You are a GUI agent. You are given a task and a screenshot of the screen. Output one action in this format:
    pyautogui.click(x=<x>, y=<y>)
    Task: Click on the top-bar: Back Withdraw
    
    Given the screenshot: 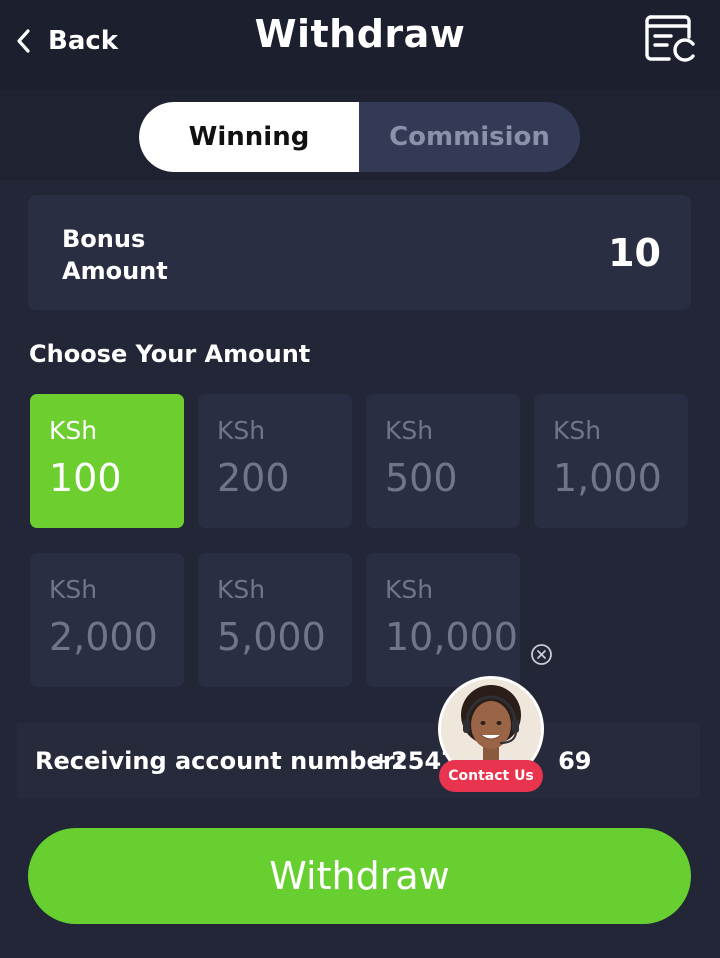 What is the action you would take?
    pyautogui.click(x=360, y=45)
    